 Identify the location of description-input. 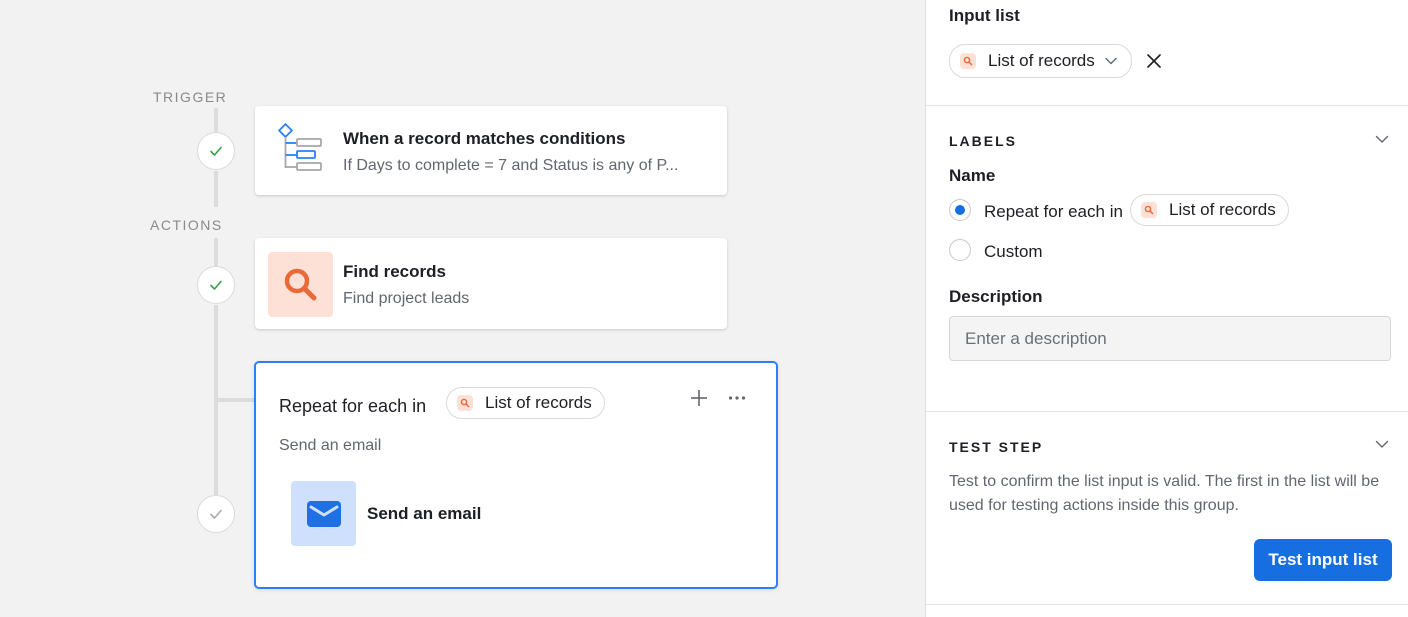
(1170, 338).